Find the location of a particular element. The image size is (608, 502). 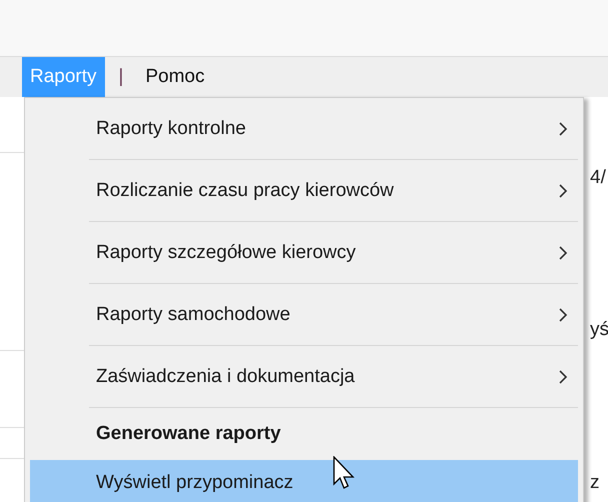

submenu-item: Rozliczanie czasu pracy kierowców is located at coordinates (304, 190).